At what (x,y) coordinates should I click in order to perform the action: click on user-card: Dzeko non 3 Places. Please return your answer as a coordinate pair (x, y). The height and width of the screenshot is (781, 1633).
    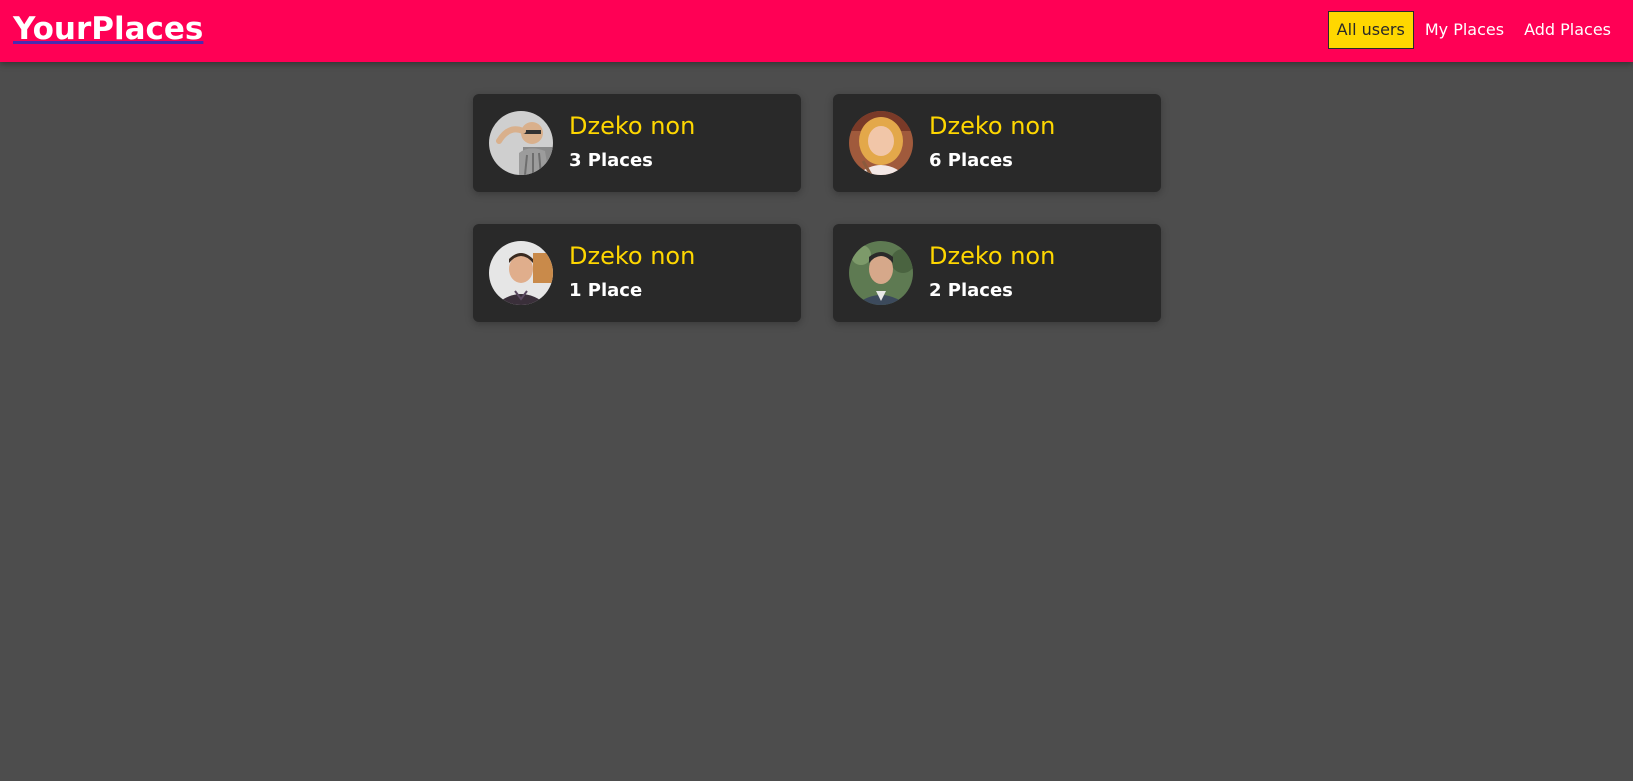
    Looking at the image, I should click on (637, 143).